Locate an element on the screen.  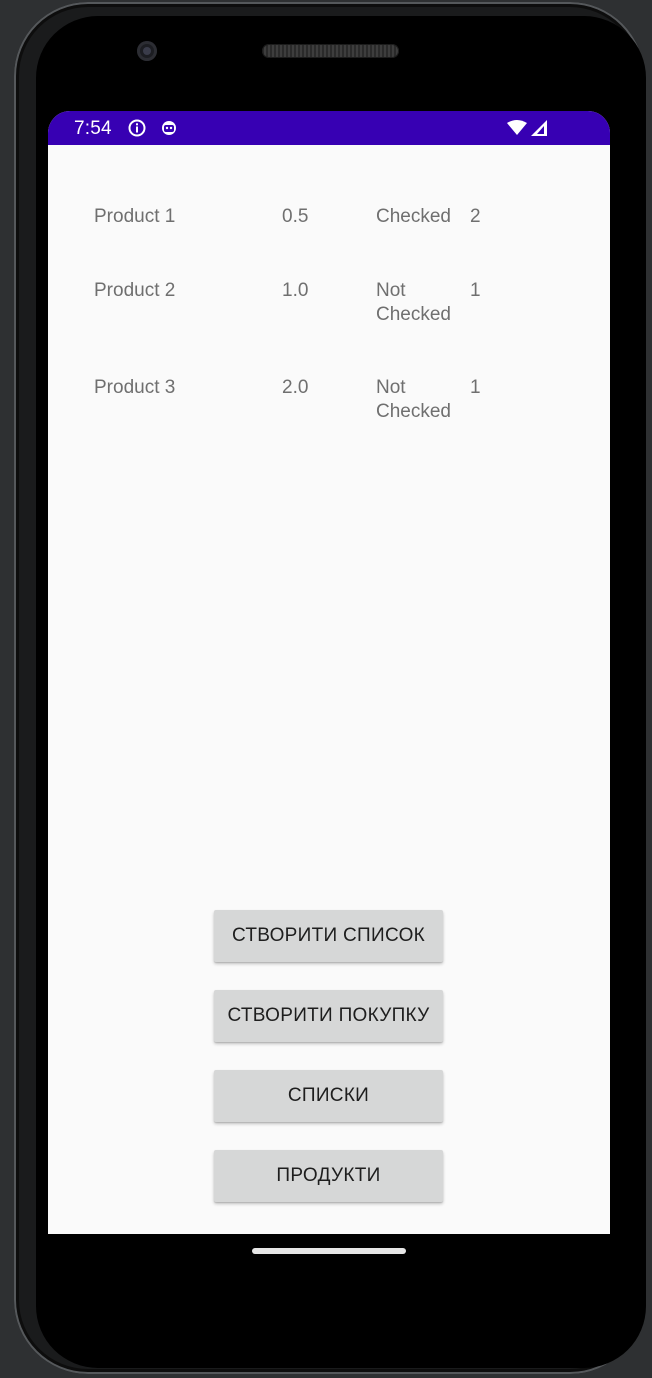
product-name: Product 1 is located at coordinates (135, 216).